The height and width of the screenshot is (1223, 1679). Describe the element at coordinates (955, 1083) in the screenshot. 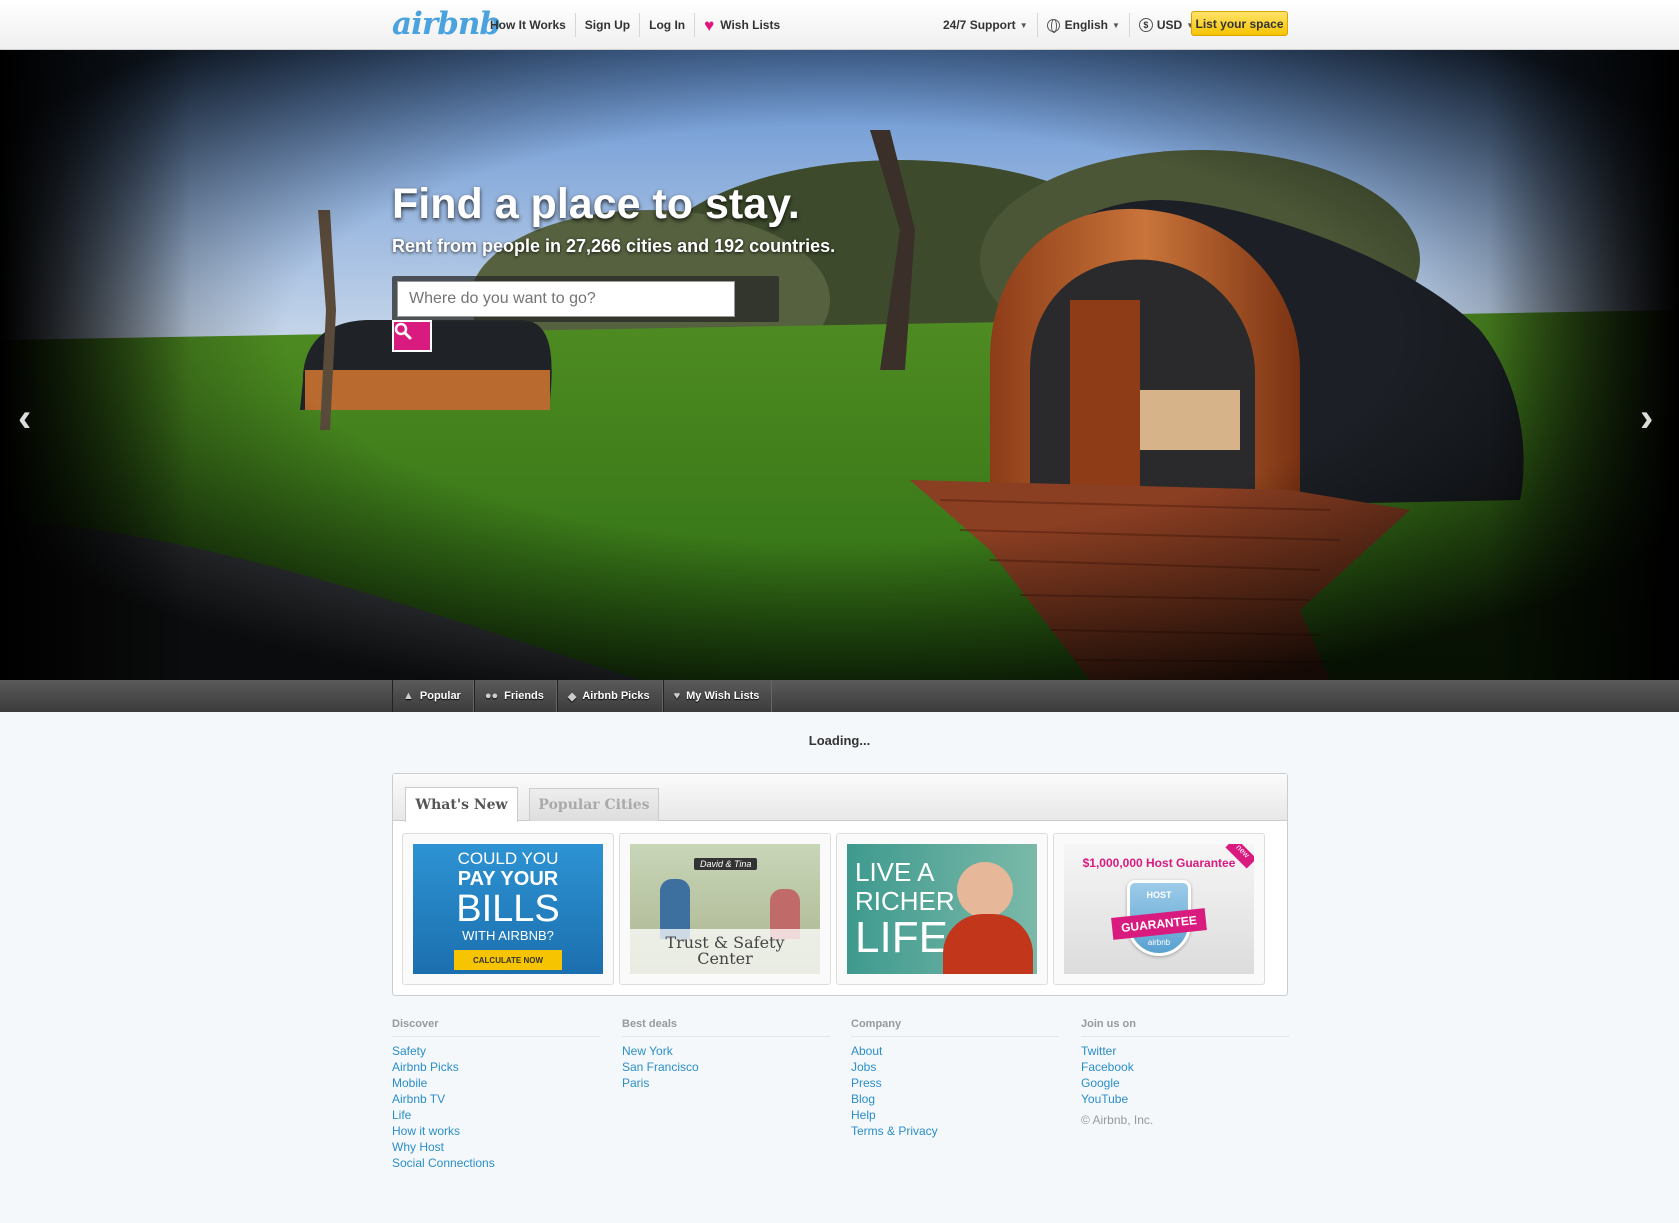

I see `footer-link: Press` at that location.